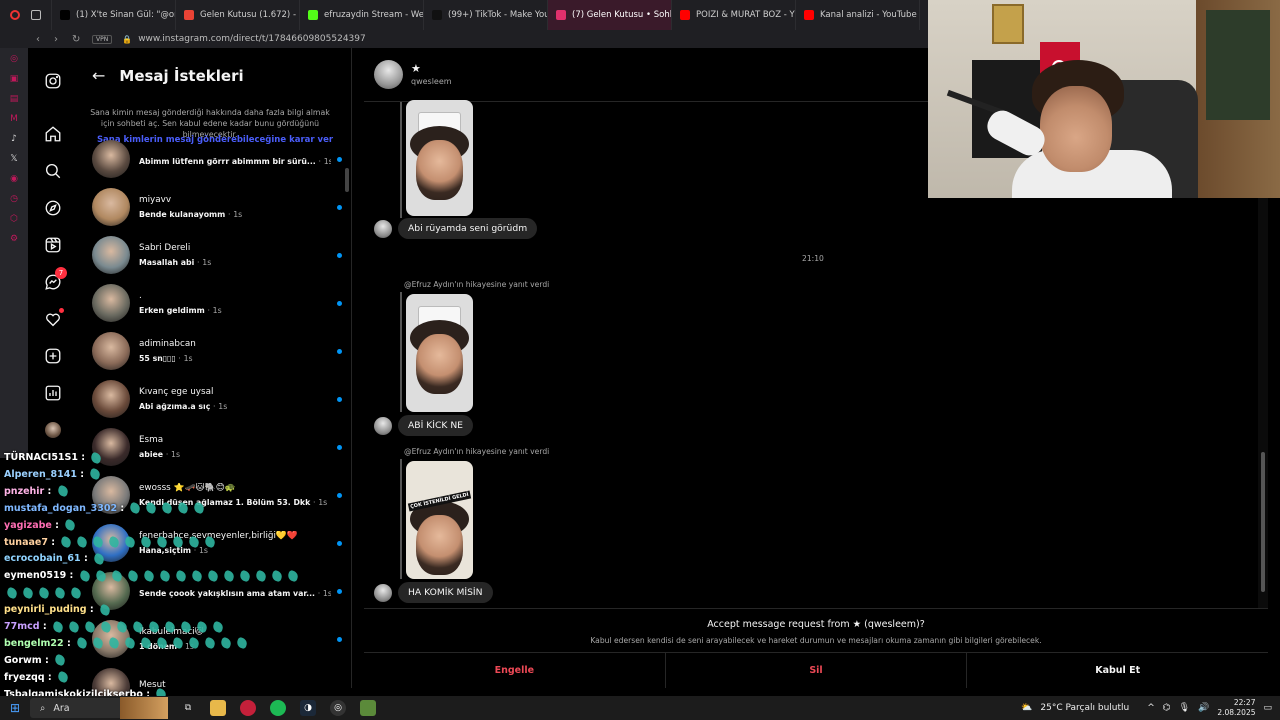 Image resolution: width=1280 pixels, height=720 pixels. I want to click on messages-icon: 7, so click(54, 280).